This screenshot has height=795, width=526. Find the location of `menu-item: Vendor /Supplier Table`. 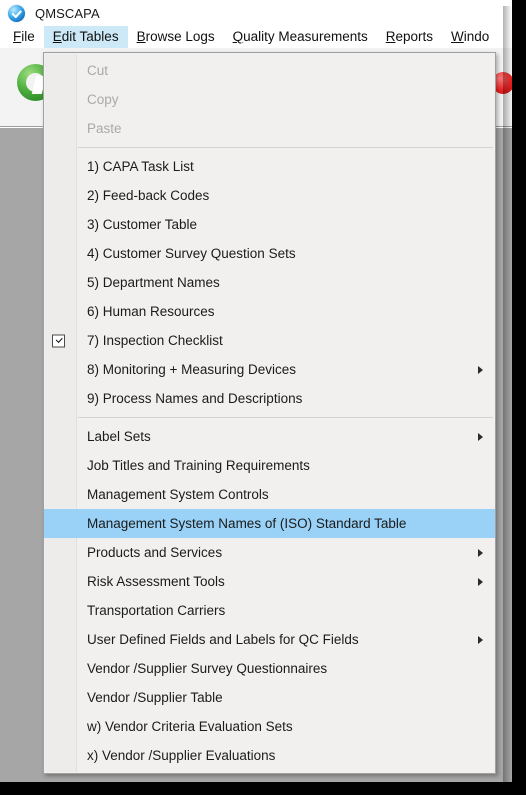

menu-item: Vendor /Supplier Table is located at coordinates (269, 697).